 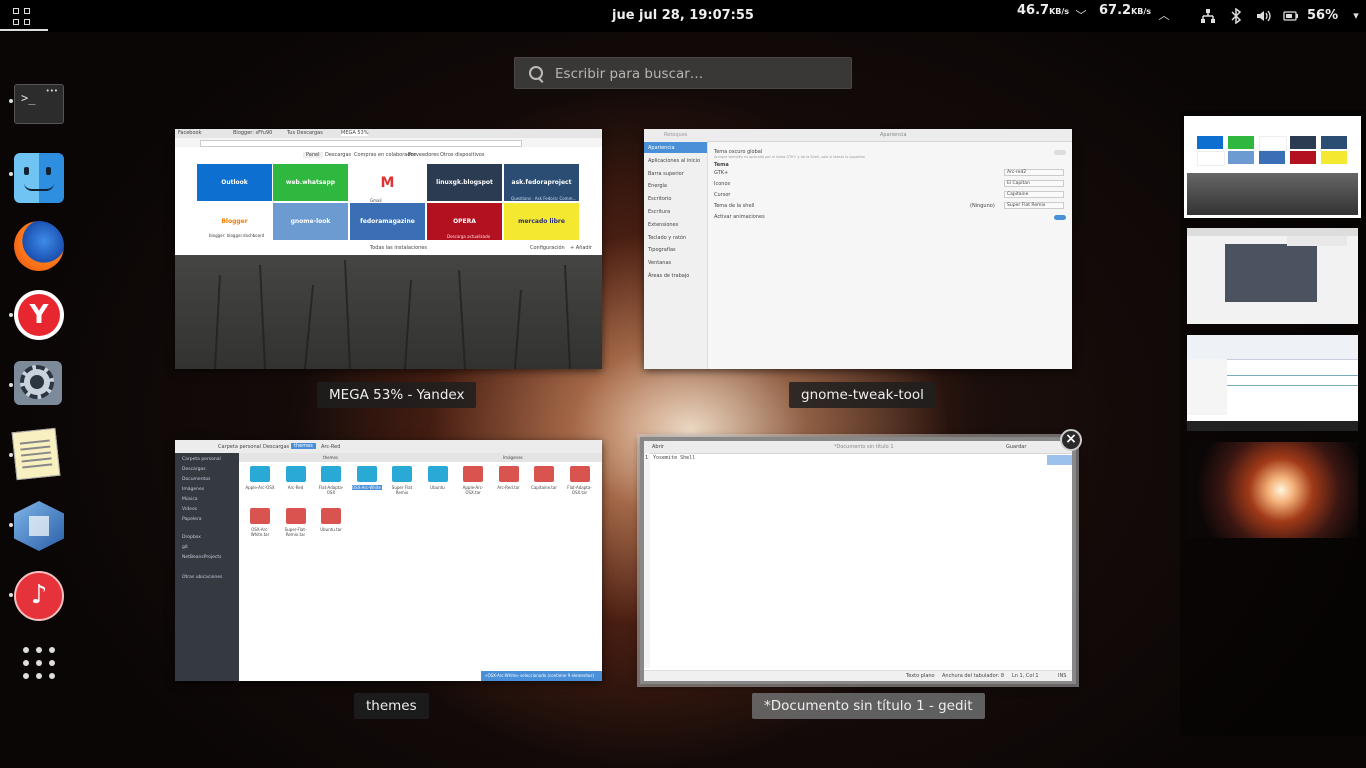 What do you see at coordinates (973, 676) in the screenshot?
I see `tab-width-selector: Anchura del tabulador: 8` at bounding box center [973, 676].